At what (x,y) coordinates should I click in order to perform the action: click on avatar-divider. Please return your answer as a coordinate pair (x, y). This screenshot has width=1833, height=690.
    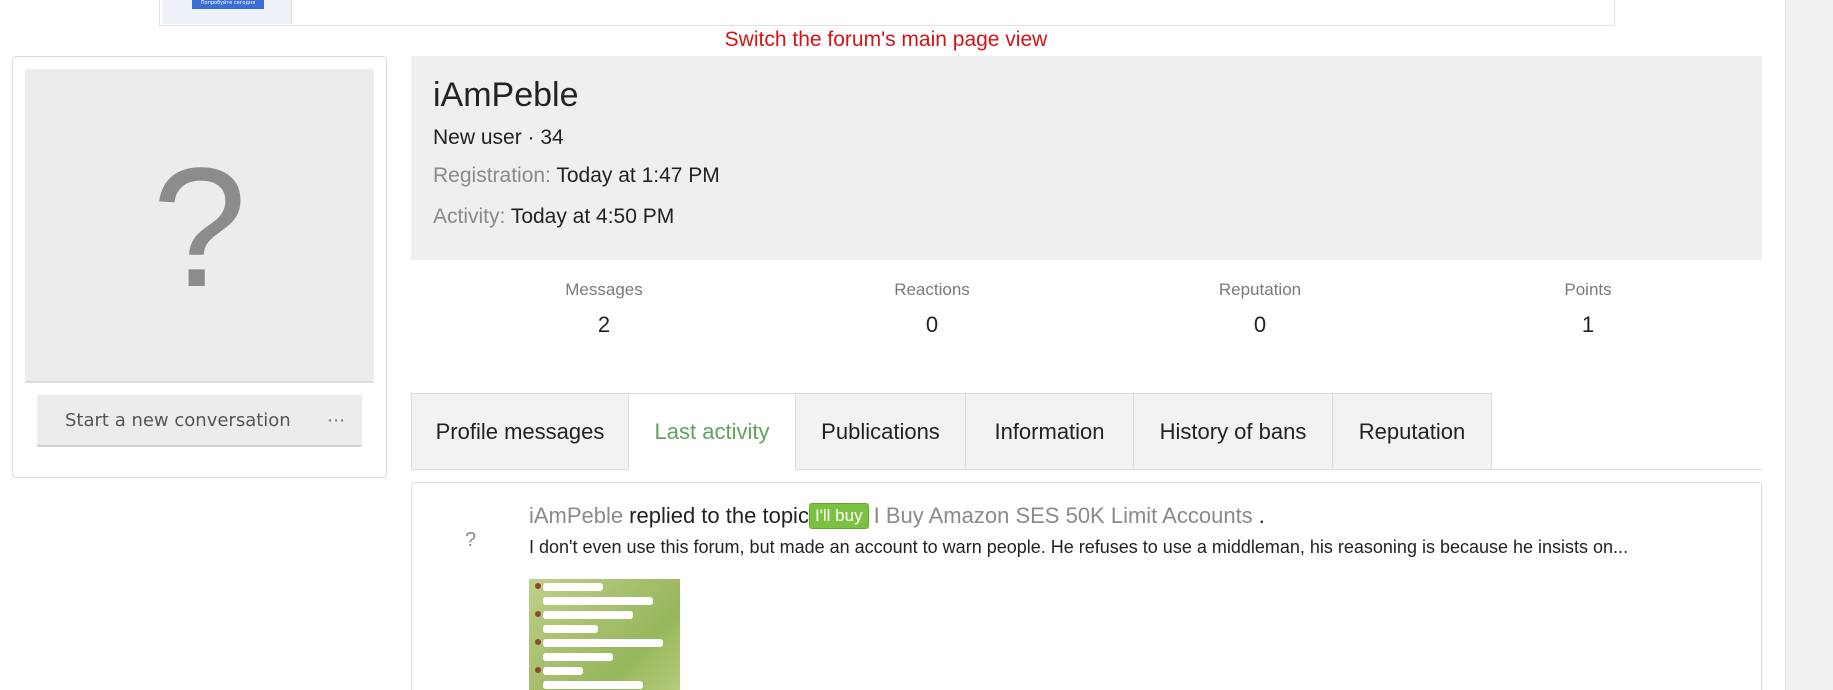
    Looking at the image, I should click on (199, 382).